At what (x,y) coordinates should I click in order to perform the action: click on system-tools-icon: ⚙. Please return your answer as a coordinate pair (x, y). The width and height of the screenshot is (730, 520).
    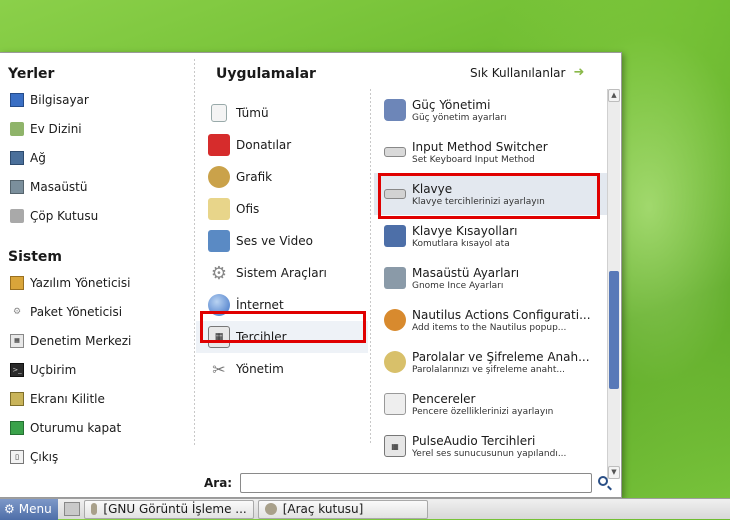
    Looking at the image, I should click on (219, 273).